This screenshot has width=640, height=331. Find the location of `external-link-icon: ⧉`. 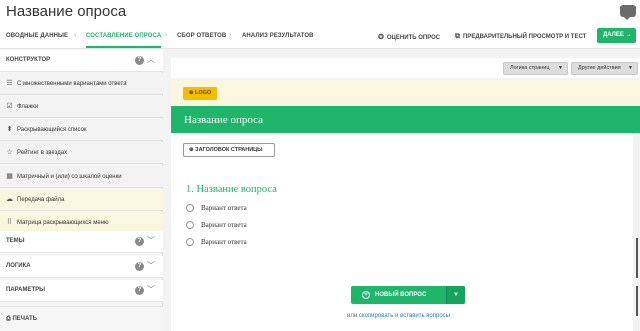

external-link-icon: ⧉ is located at coordinates (457, 36).